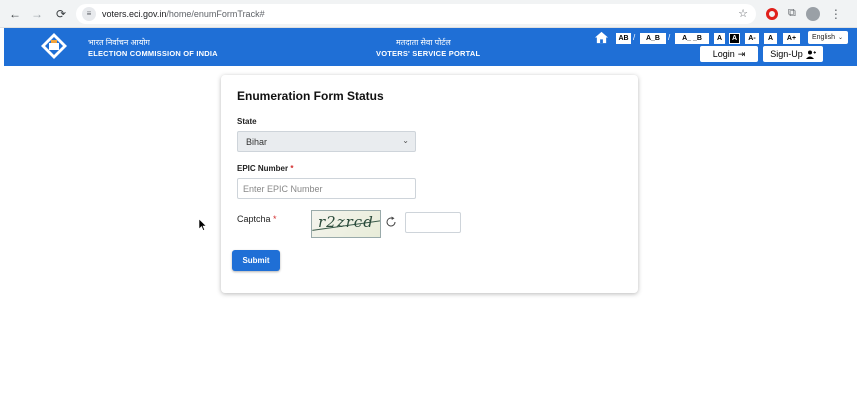  What do you see at coordinates (692, 38) in the screenshot?
I see `contrast-a--b-button: A_ _B` at bounding box center [692, 38].